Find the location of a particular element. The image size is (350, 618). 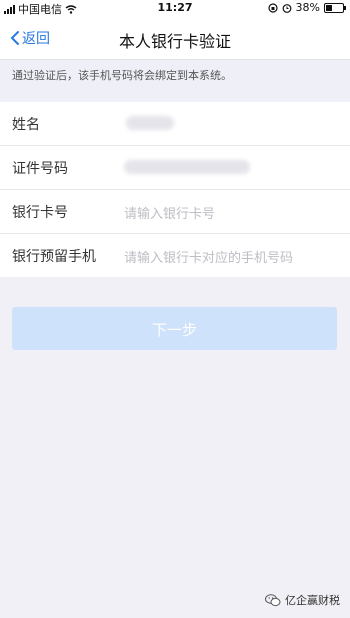

nav-bar: 返回 本人银行卡验证 is located at coordinates (175, 38).